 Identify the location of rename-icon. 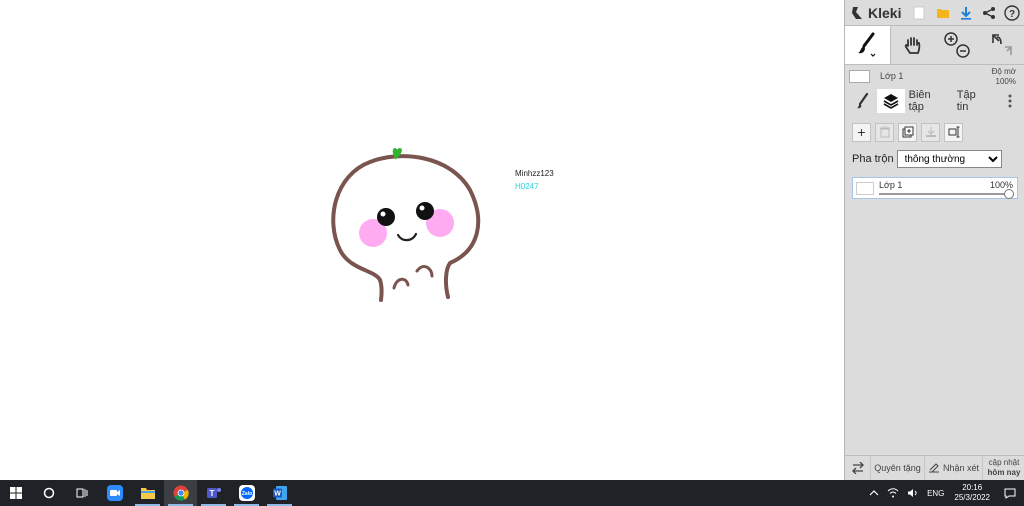
(953, 132).